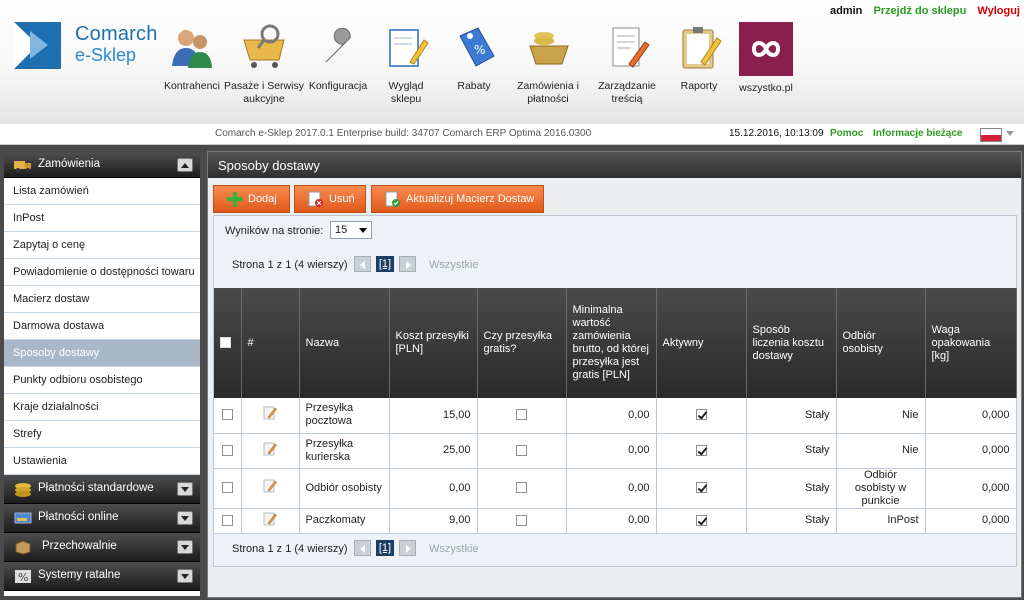  I want to click on column-header-free: Czy przesyłka gratis?, so click(522, 343).